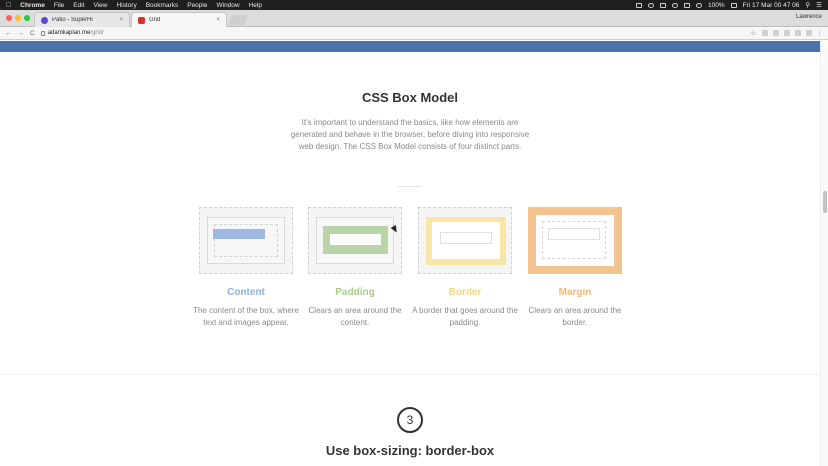 The width and height of the screenshot is (828, 466). I want to click on menu-file: File, so click(59, 5).